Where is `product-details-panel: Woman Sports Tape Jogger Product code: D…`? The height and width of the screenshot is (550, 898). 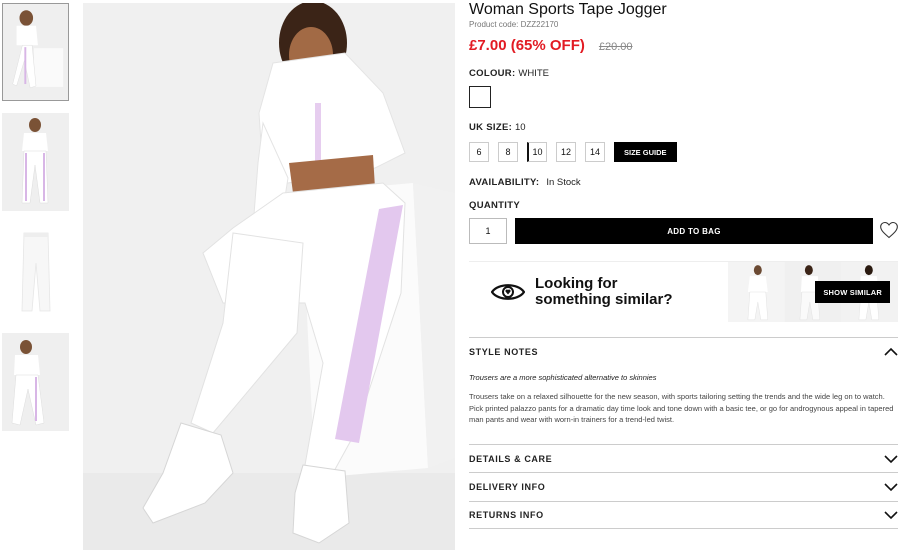
product-details-panel: Woman Sports Tape Jogger Product code: D… is located at coordinates (683, 27).